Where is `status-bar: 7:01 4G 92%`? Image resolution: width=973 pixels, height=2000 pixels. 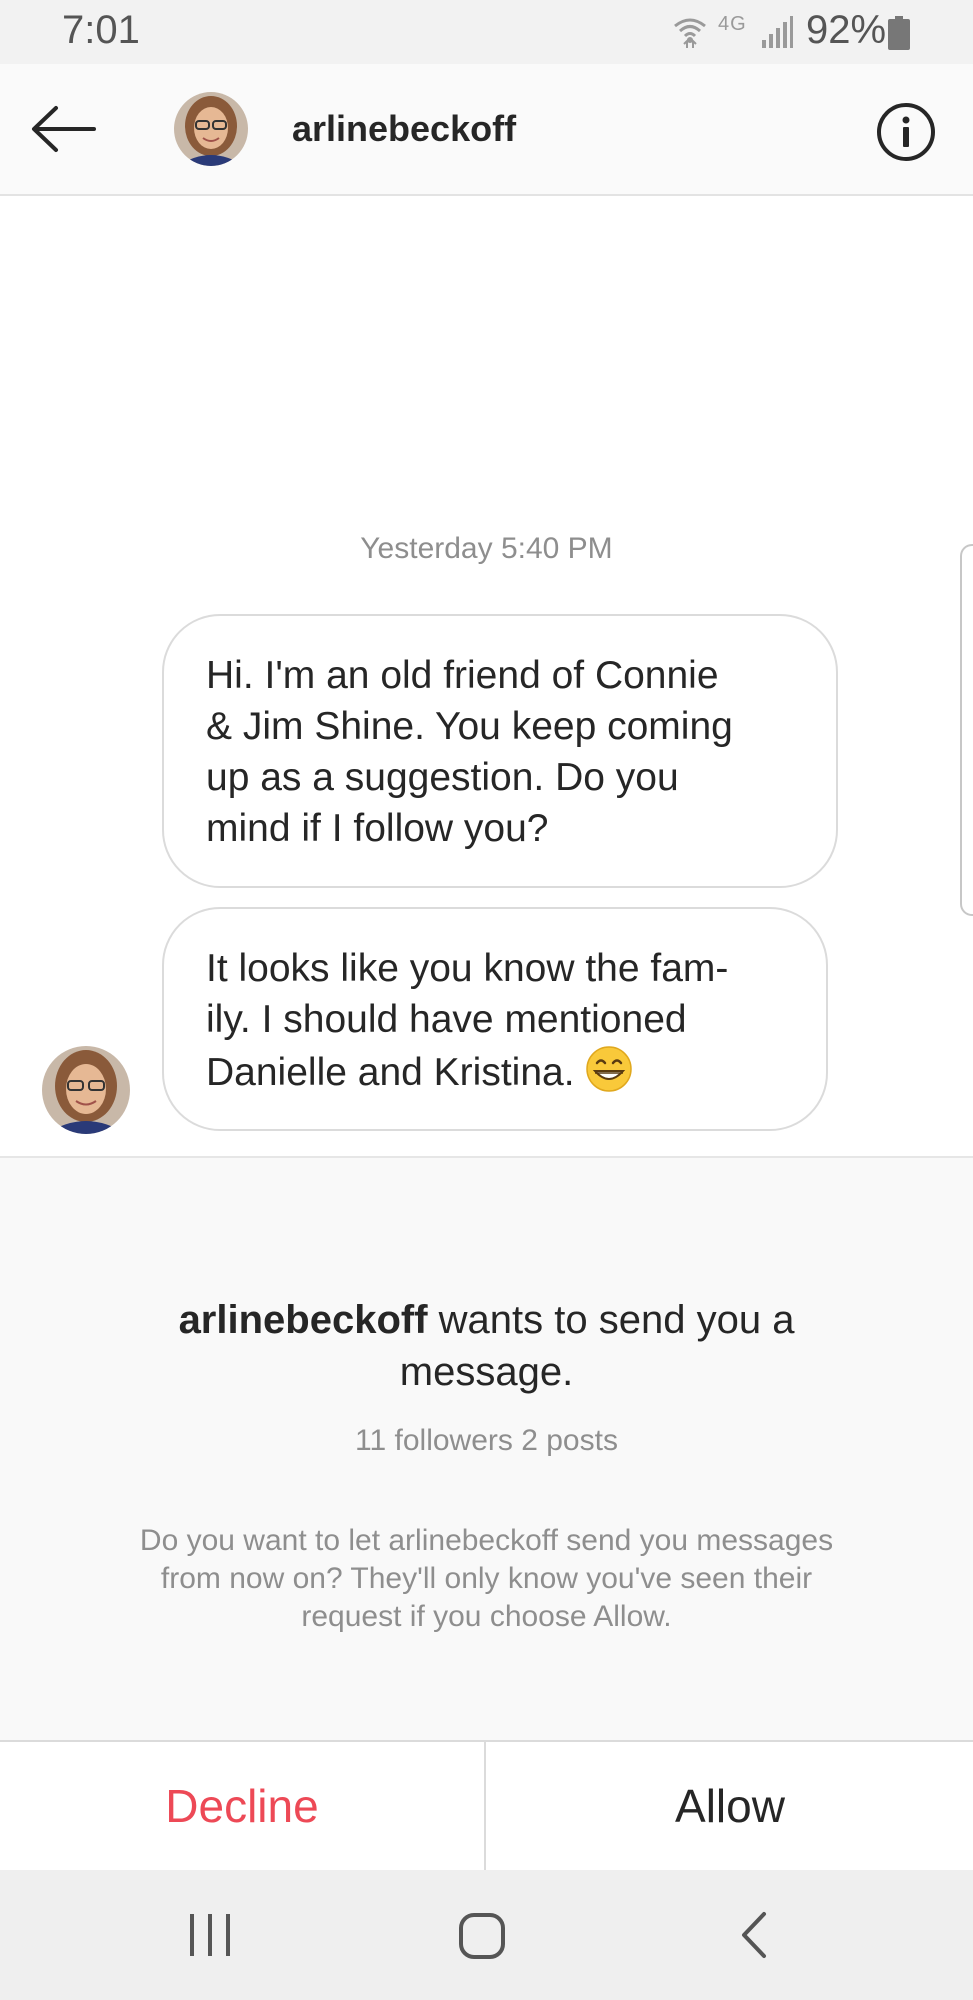 status-bar: 7:01 4G 92% is located at coordinates (486, 32).